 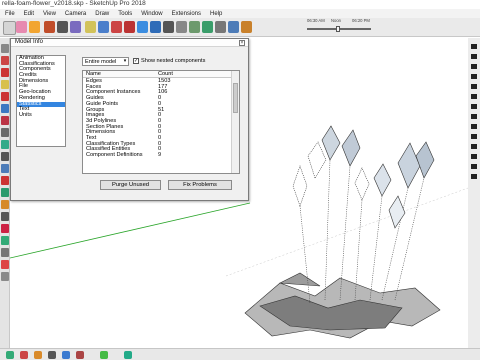 What do you see at coordinates (155, 27) in the screenshot?
I see `offset-icon` at bounding box center [155, 27].